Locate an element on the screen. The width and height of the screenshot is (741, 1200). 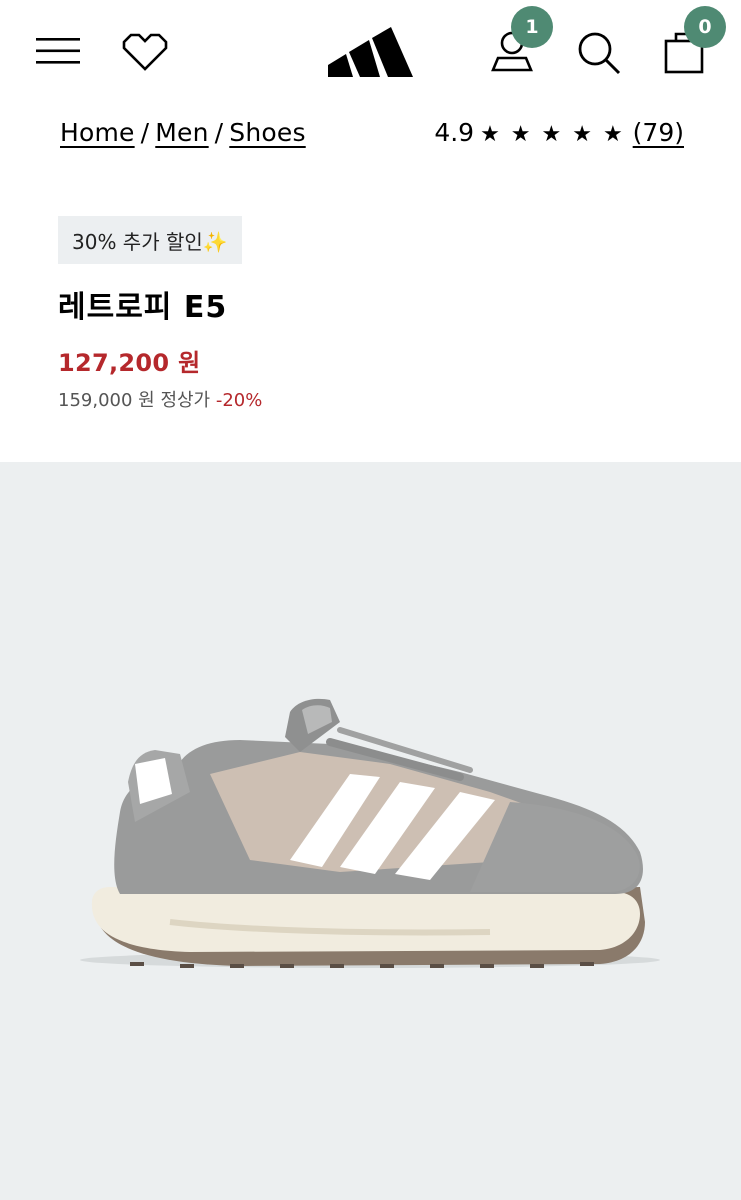
rating-score: 4.9 is located at coordinates (454, 132).